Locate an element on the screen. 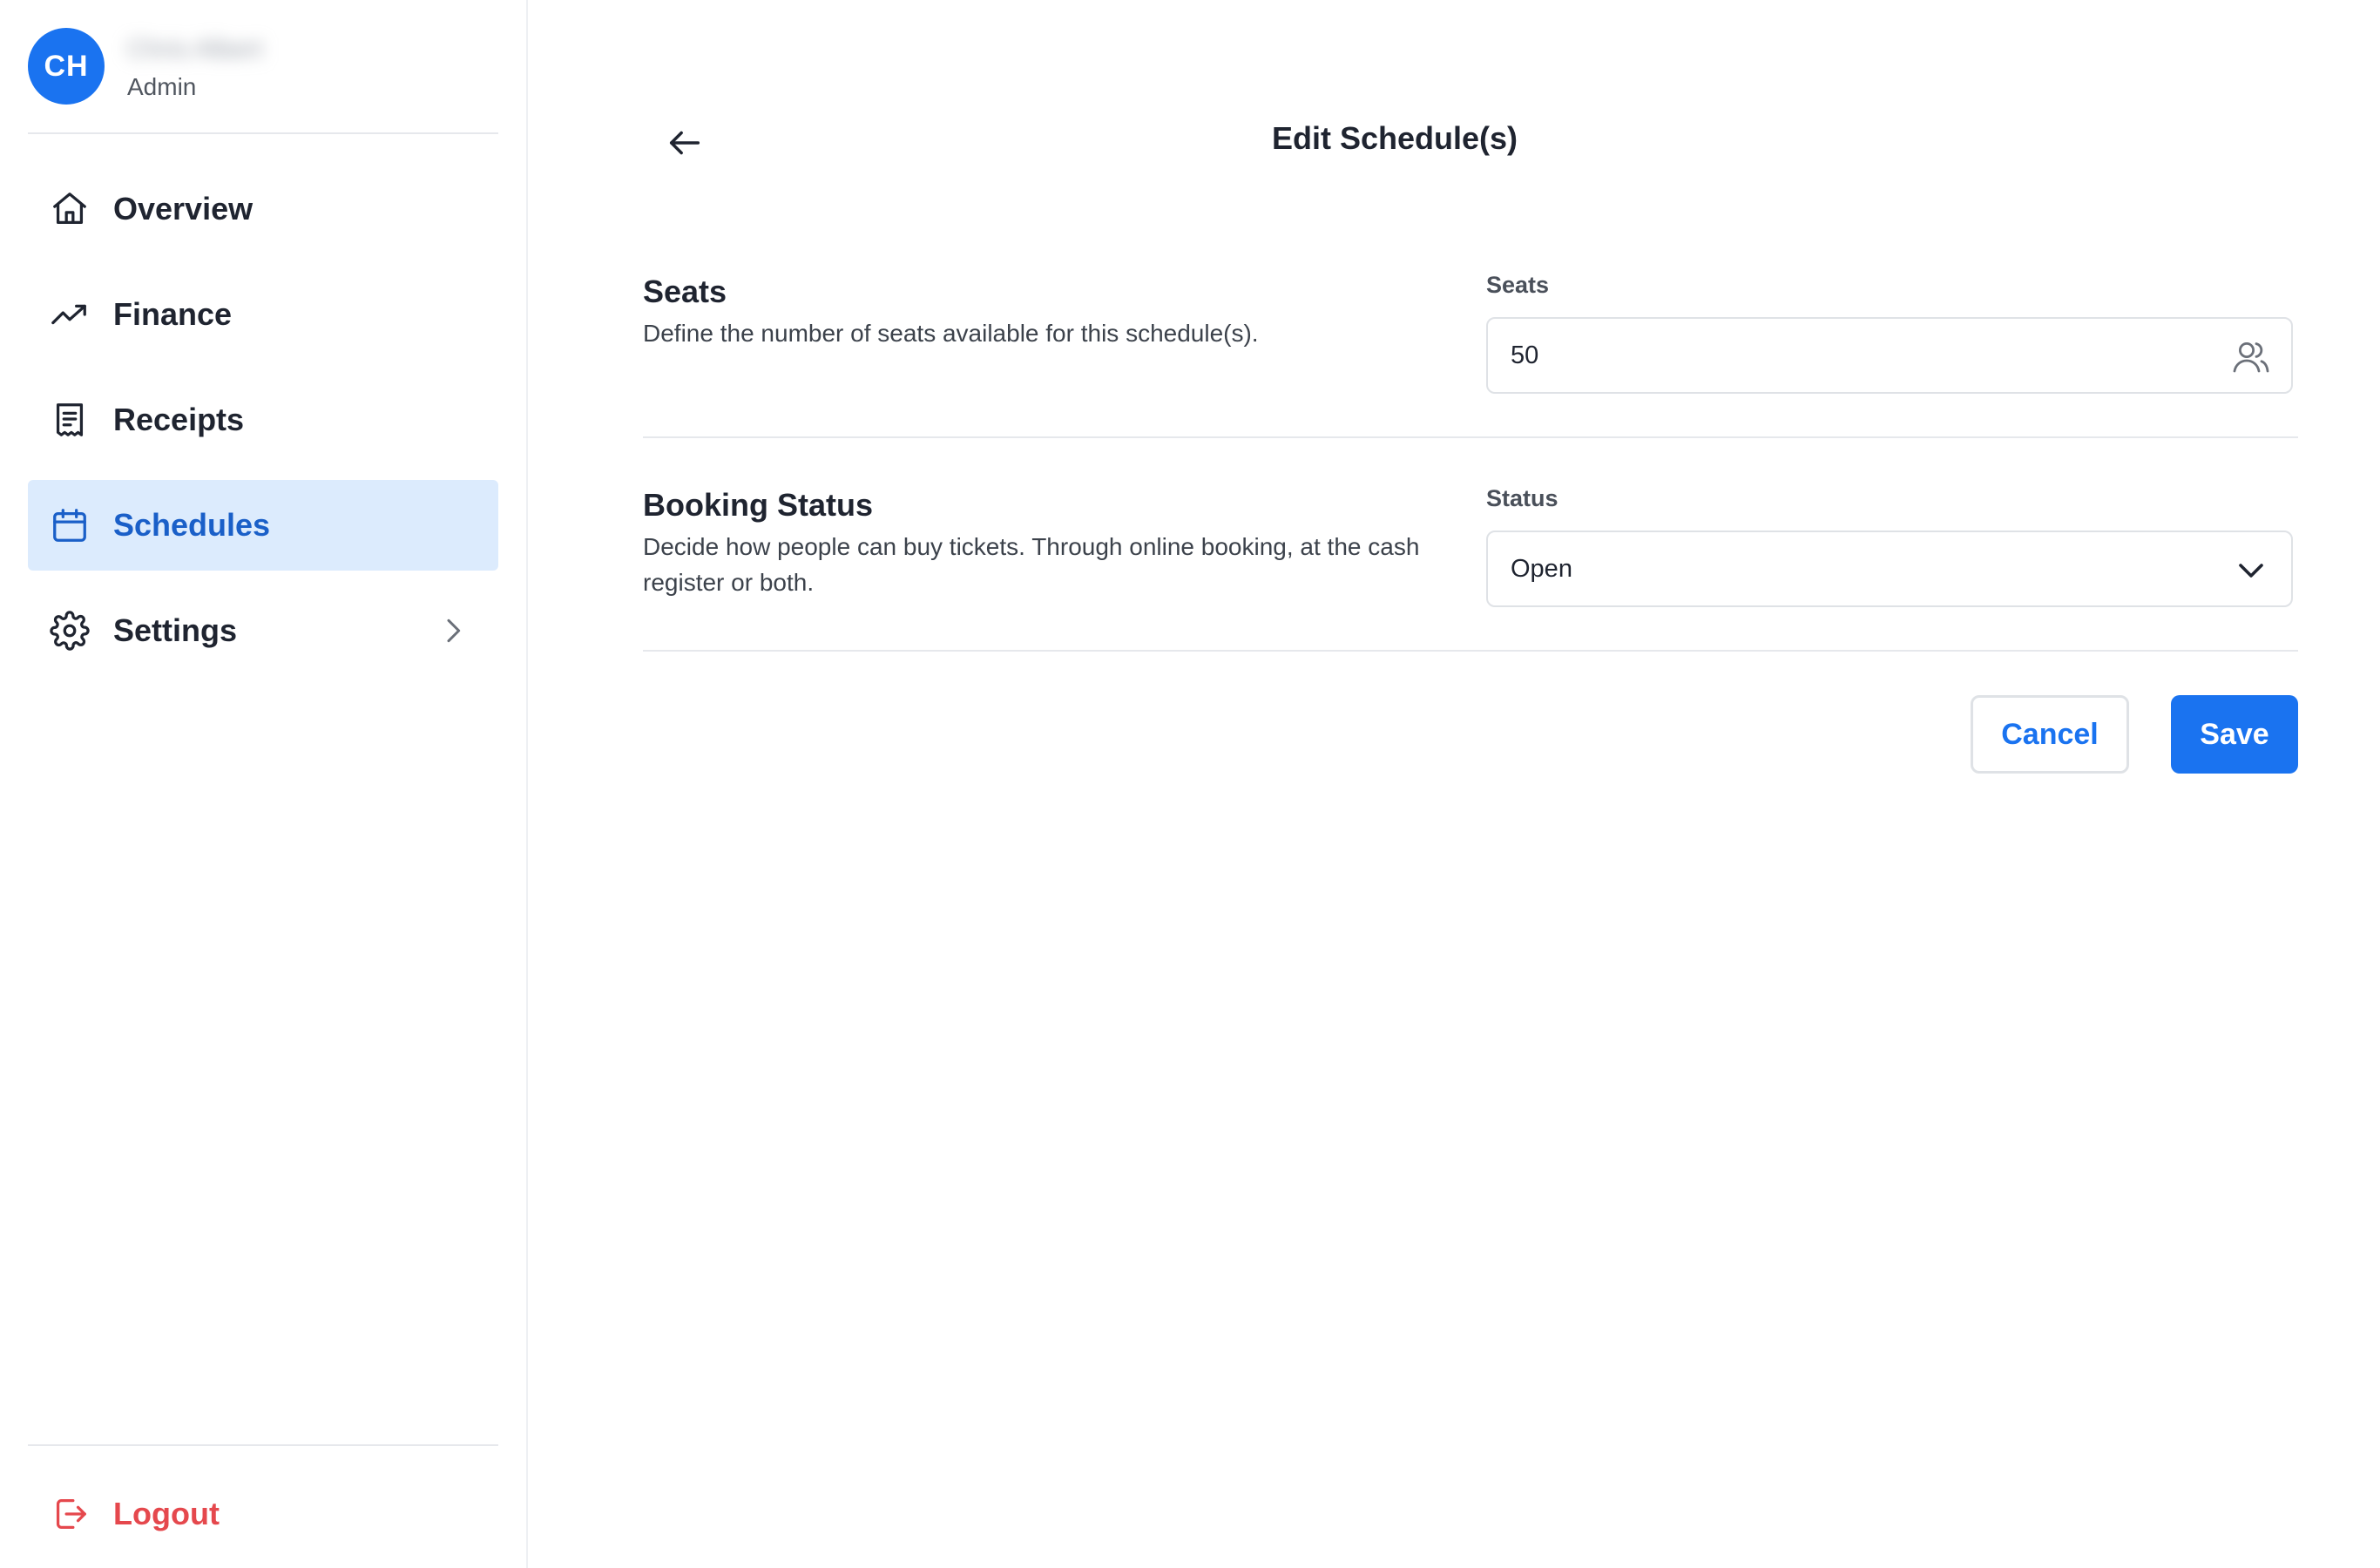 Image resolution: width=2380 pixels, height=1568 pixels. home-icon is located at coordinates (70, 209).